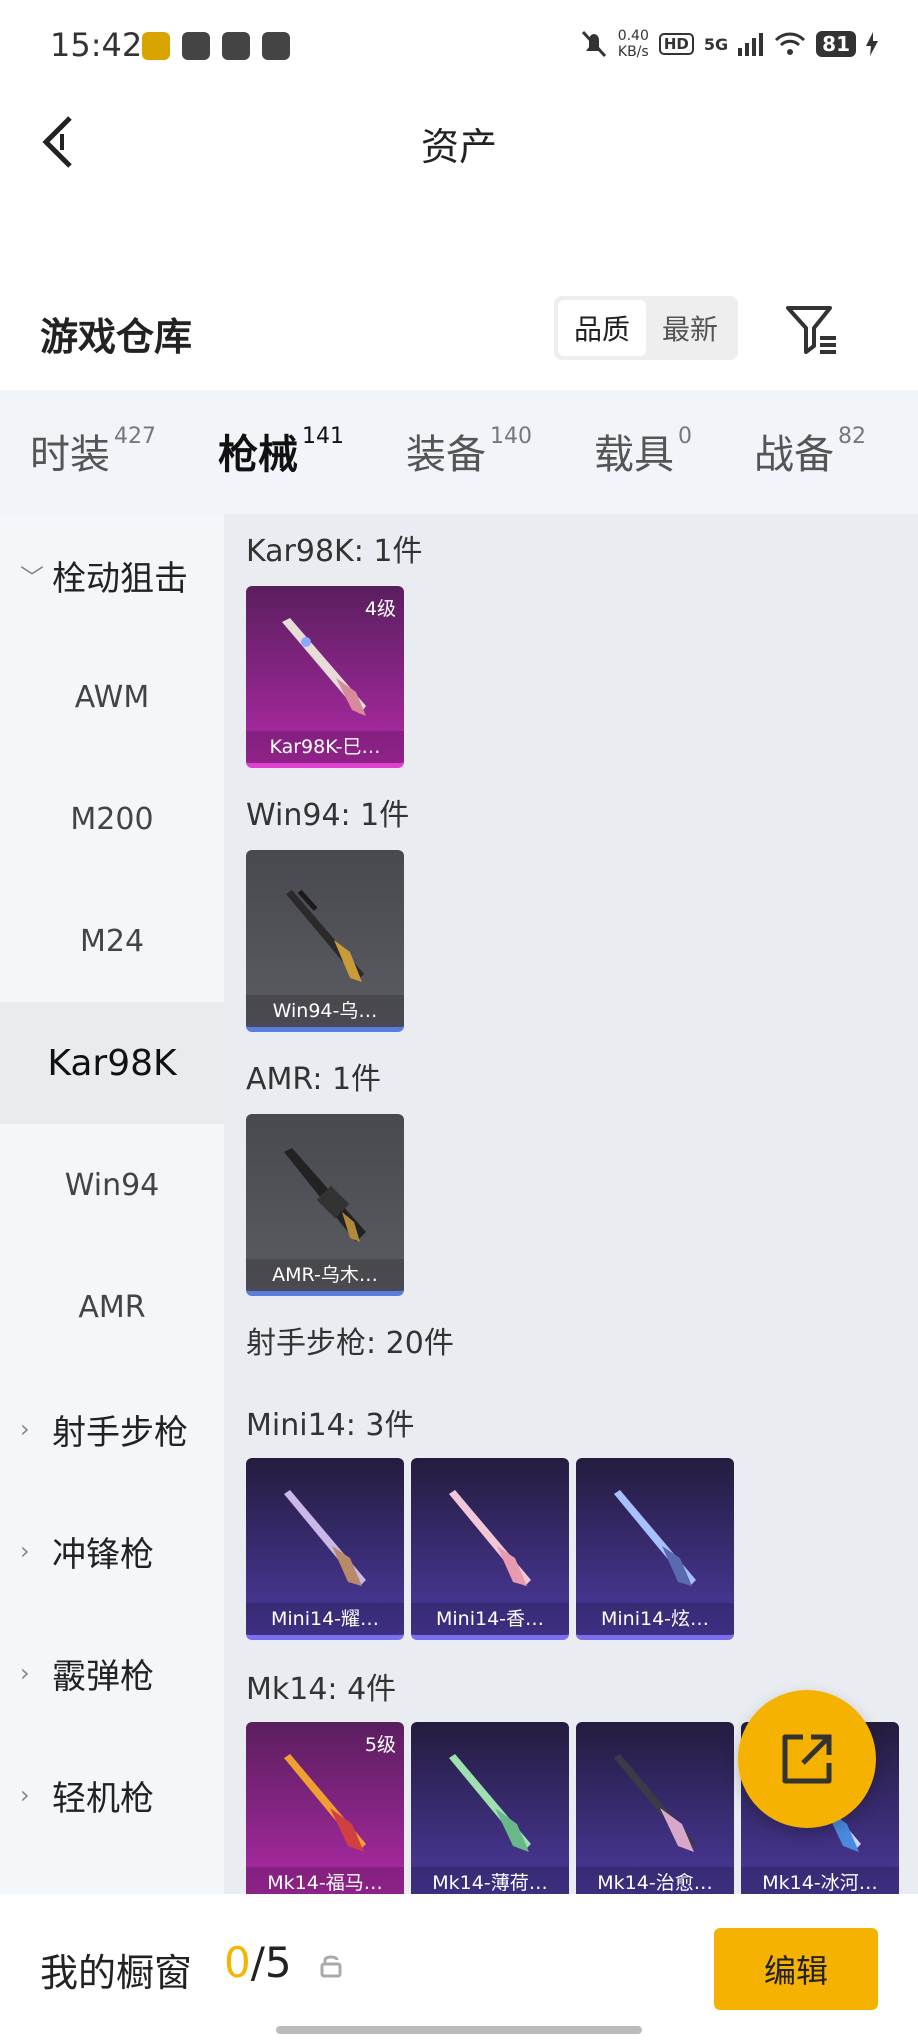  I want to click on sidebar-item-awm: AWM, so click(112, 697).